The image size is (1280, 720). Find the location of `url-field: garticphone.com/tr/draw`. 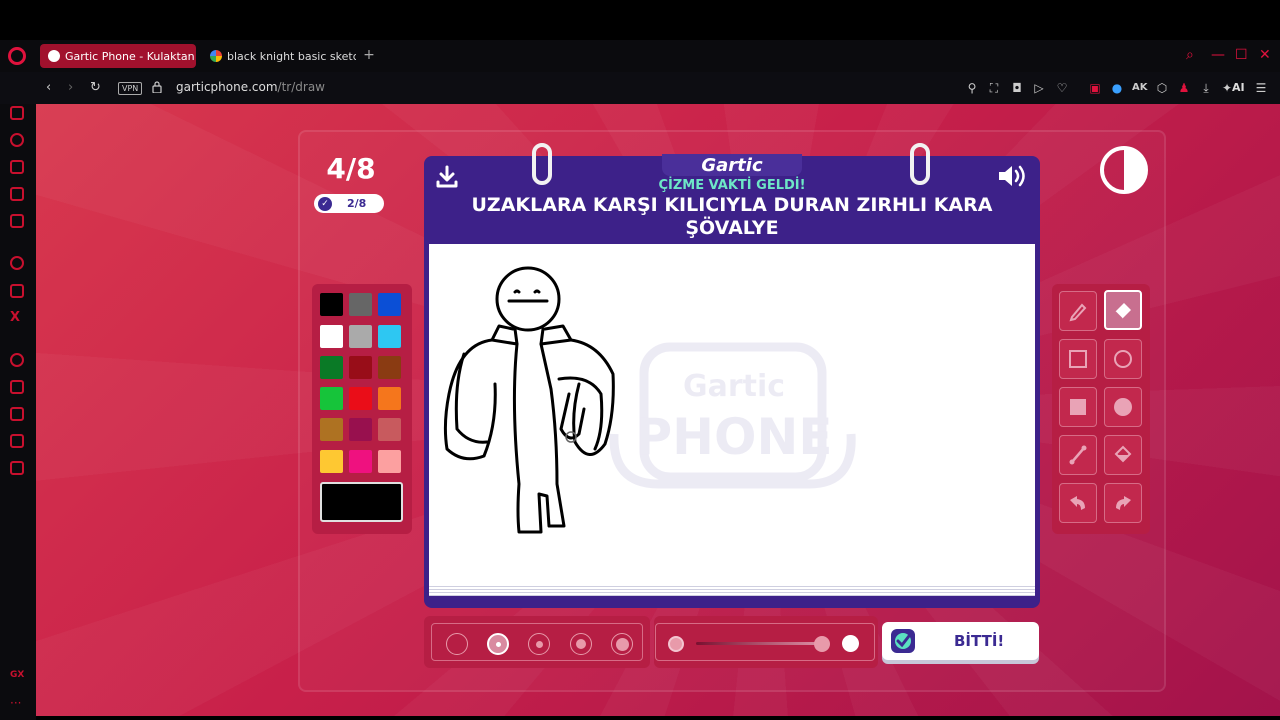

url-field: garticphone.com/tr/draw is located at coordinates (250, 87).